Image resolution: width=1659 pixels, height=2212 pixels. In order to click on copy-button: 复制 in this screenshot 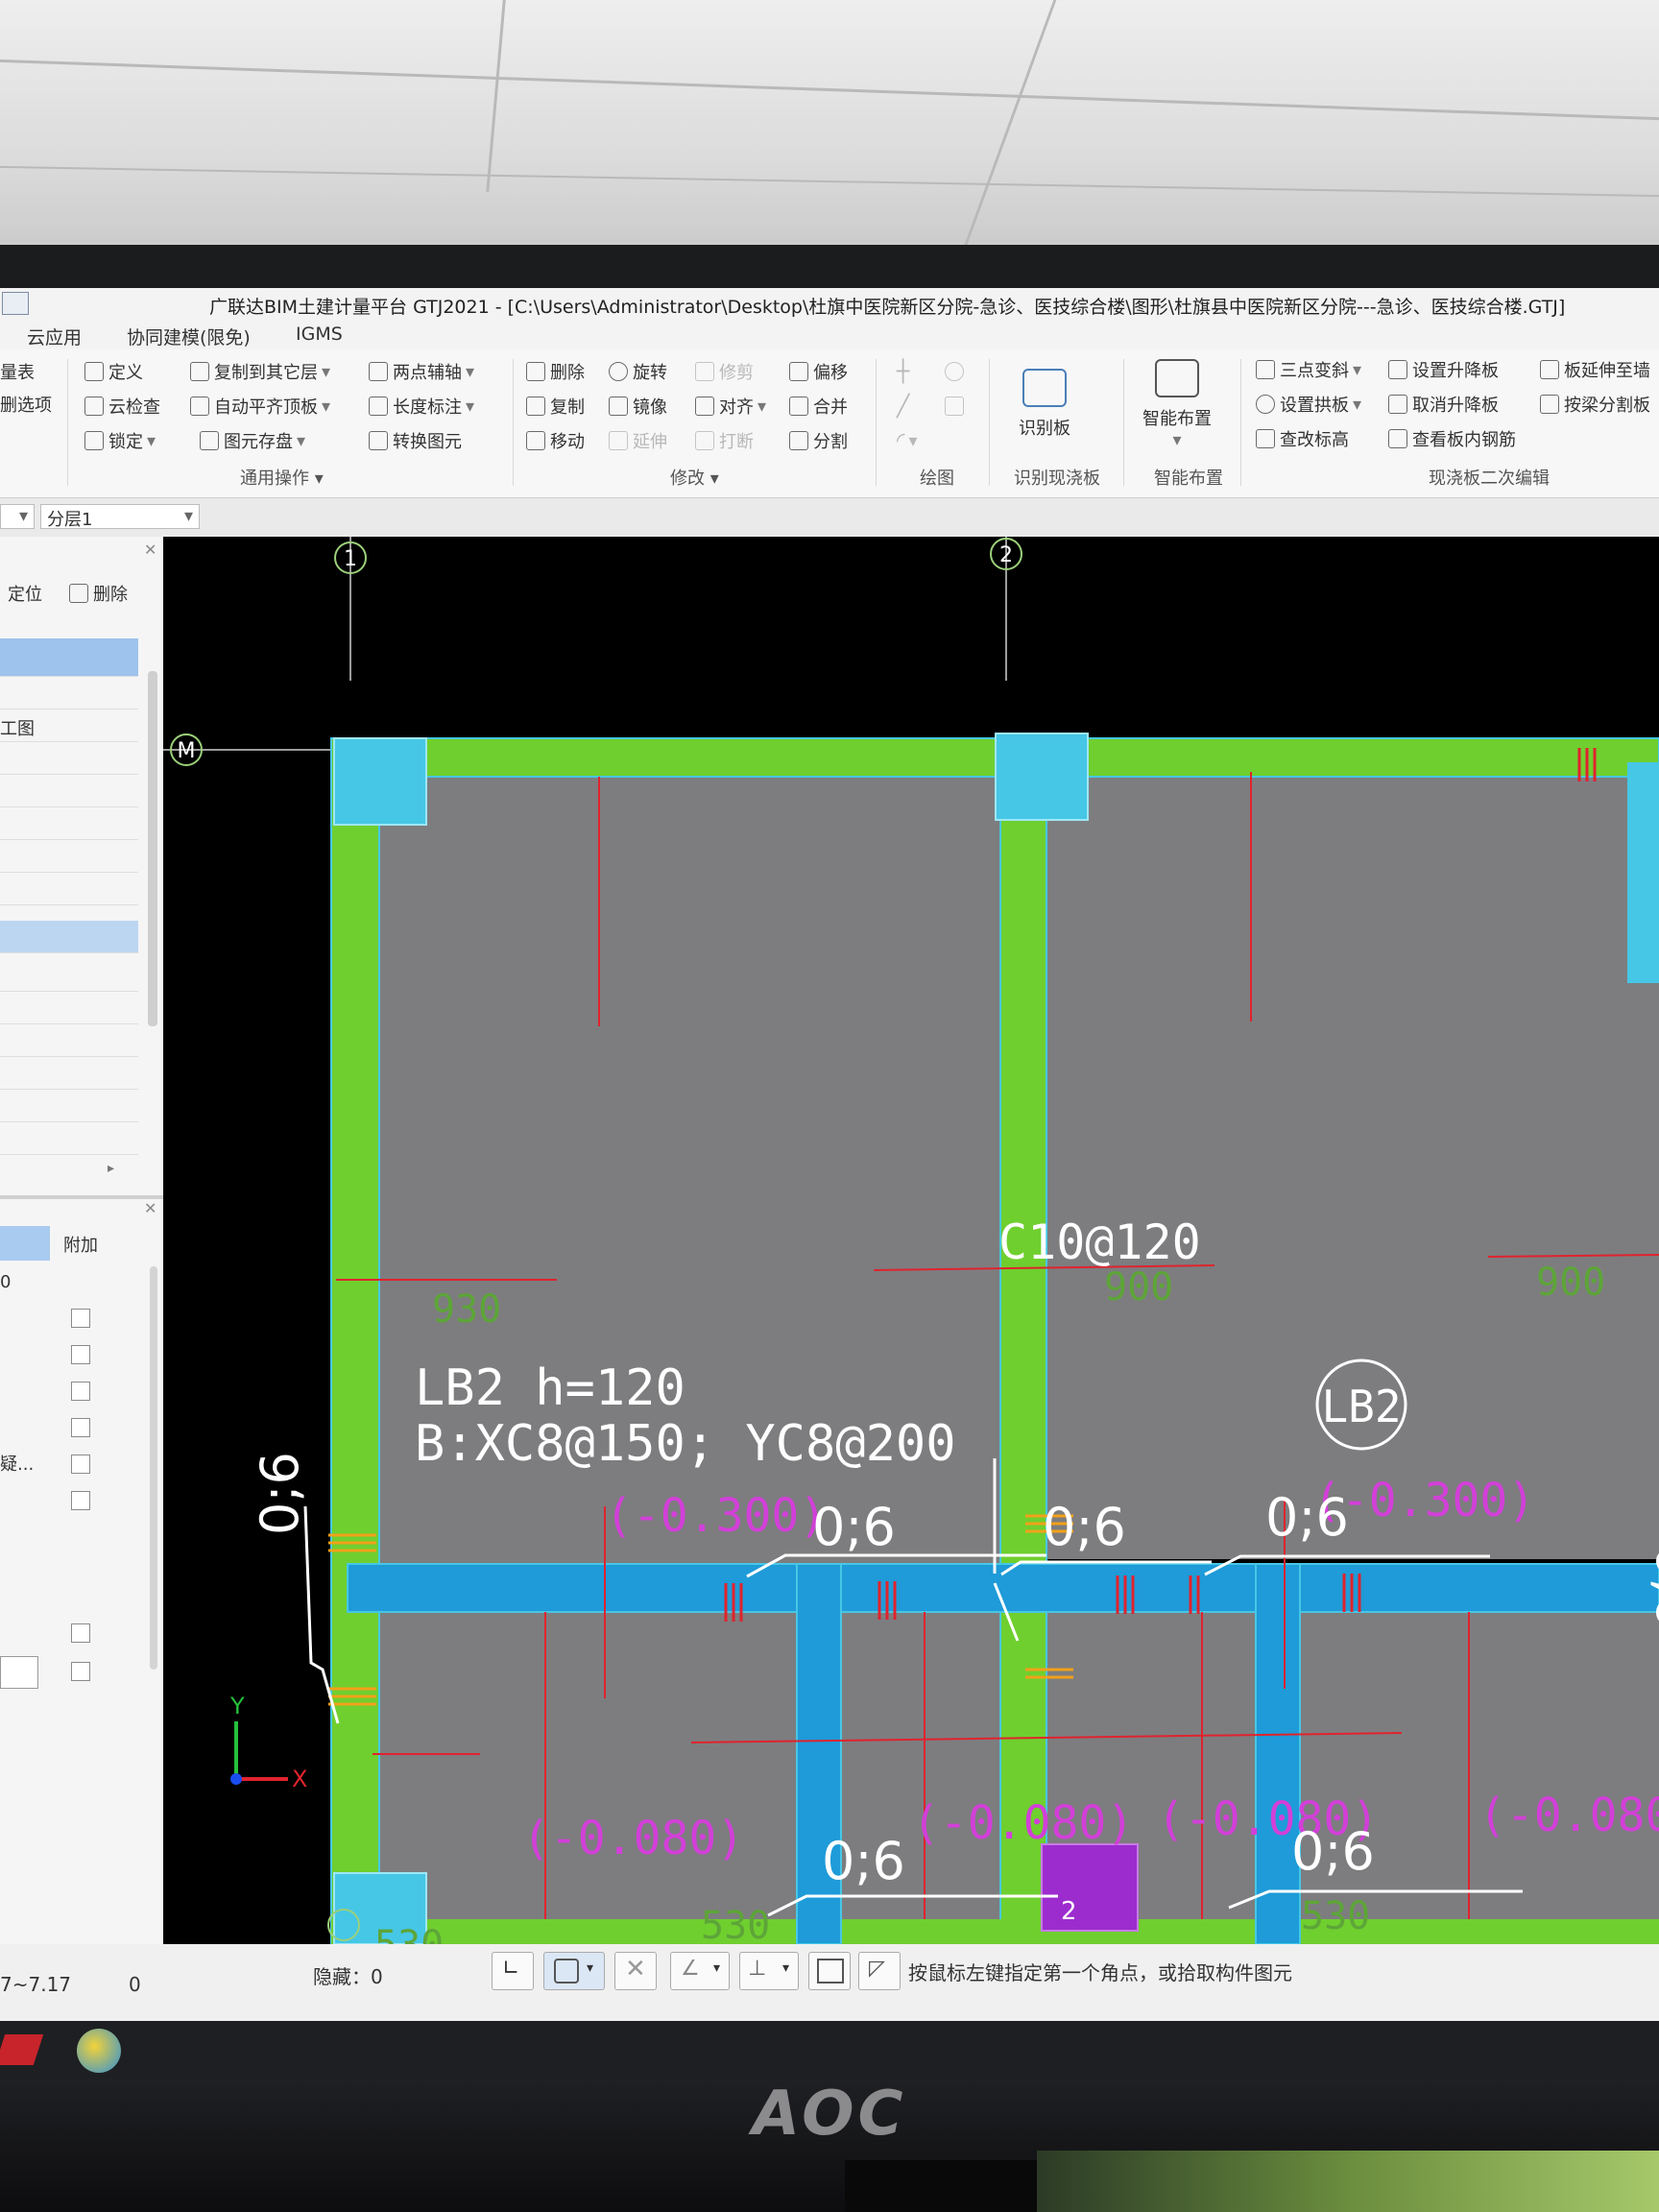, I will do `click(555, 406)`.